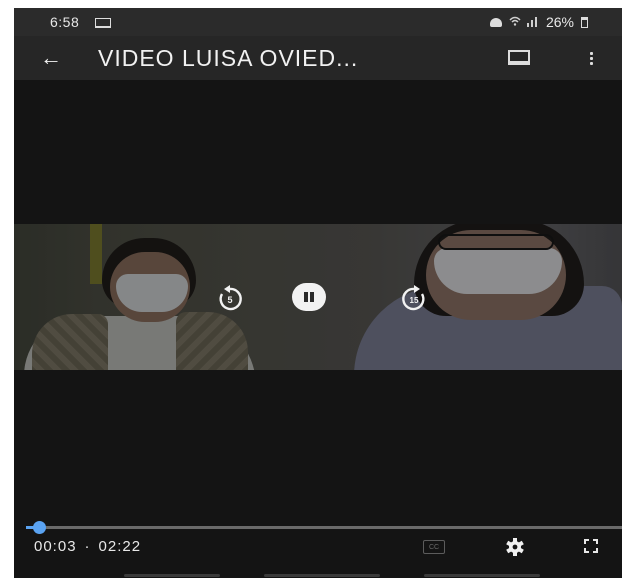 This screenshot has width=636, height=580. Describe the element at coordinates (172, 575) in the screenshot. I see `nav-hint-left` at that location.